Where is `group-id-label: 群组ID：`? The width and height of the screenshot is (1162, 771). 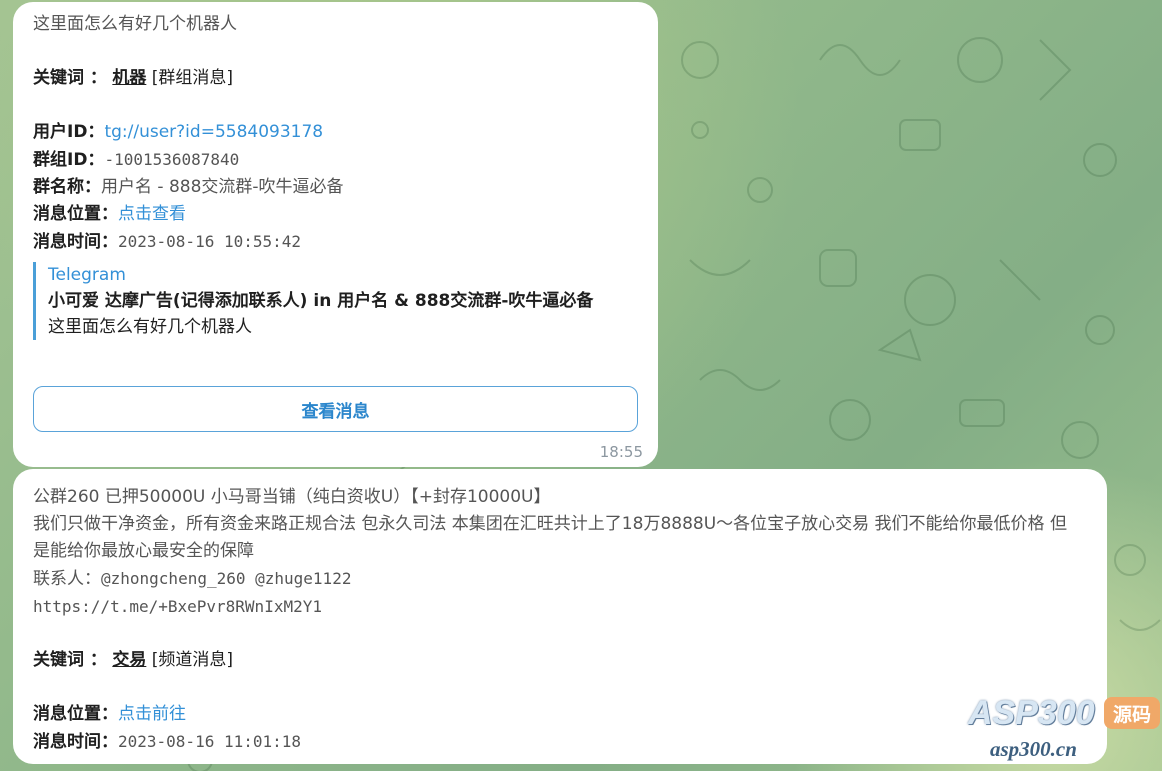 group-id-label: 群组ID： is located at coordinates (69, 160).